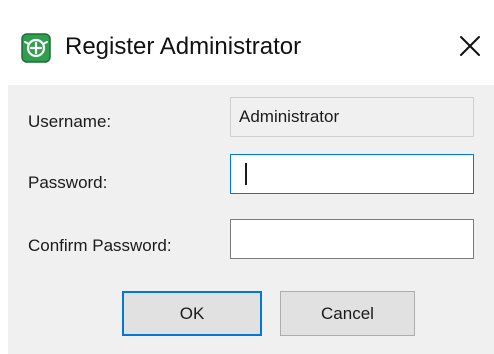 This screenshot has height=354, width=494. I want to click on app-badge-icon, so click(36, 48).